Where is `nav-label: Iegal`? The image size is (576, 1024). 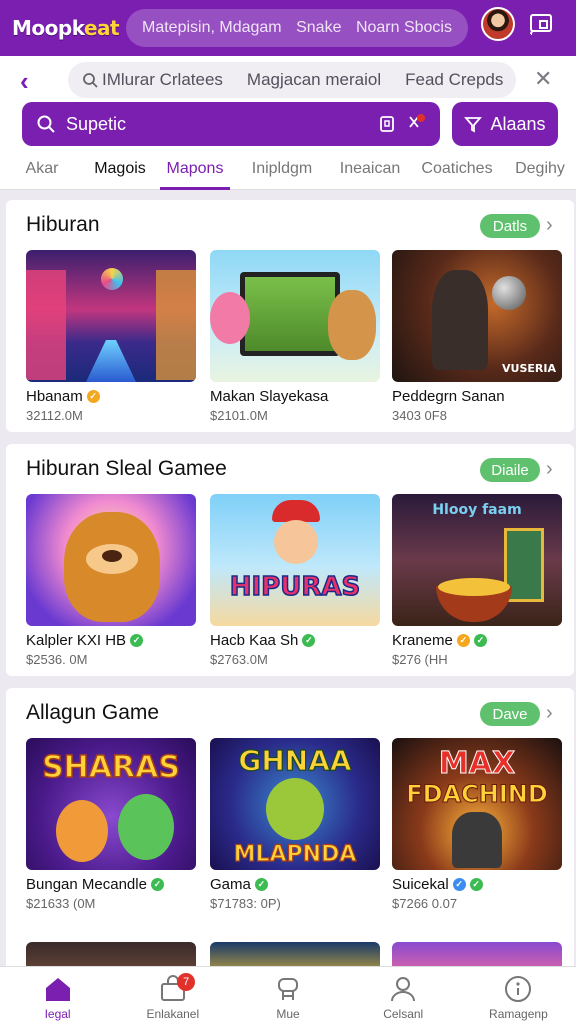 nav-label: Iegal is located at coordinates (57, 1014).